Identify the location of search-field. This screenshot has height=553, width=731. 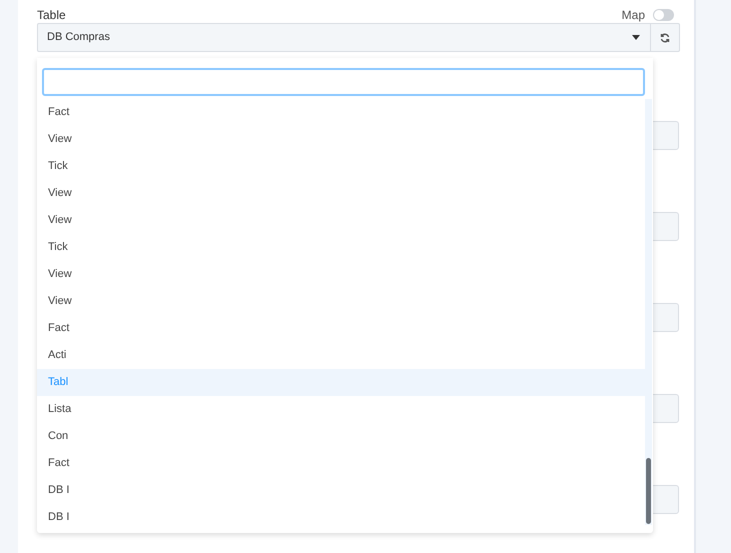
(343, 82).